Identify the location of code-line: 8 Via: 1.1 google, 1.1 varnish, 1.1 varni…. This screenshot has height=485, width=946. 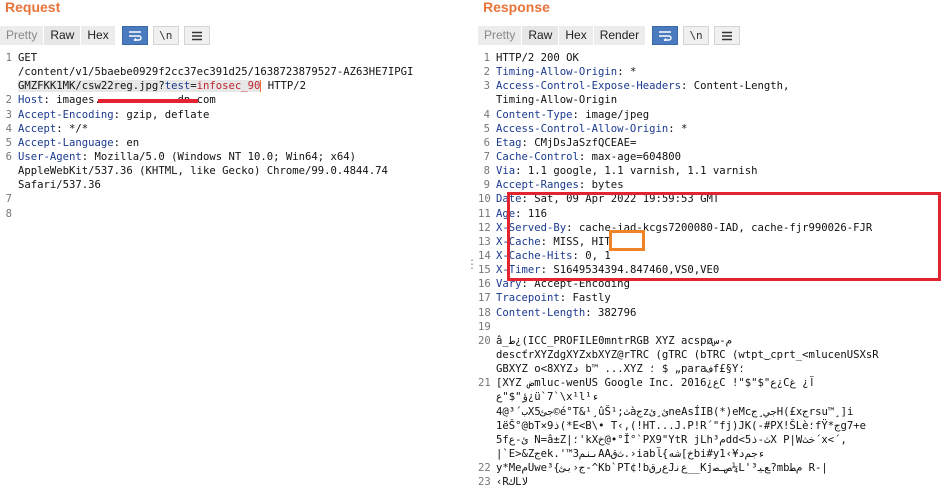
(712, 171).